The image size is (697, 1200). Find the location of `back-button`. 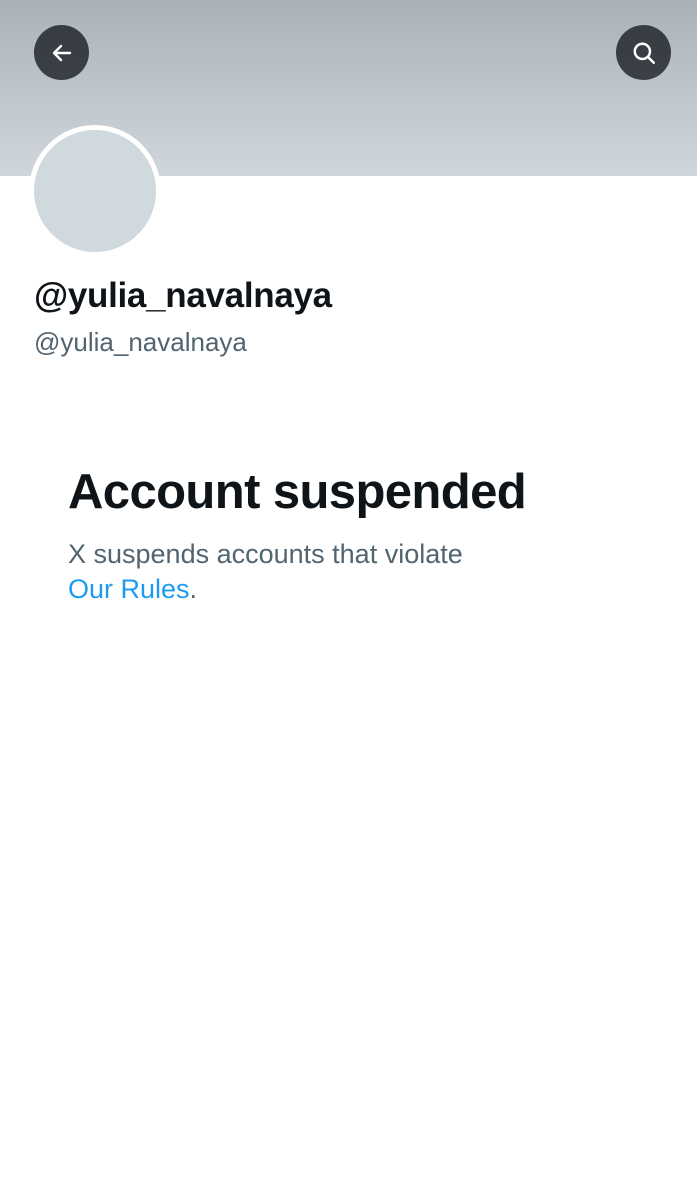

back-button is located at coordinates (61, 52).